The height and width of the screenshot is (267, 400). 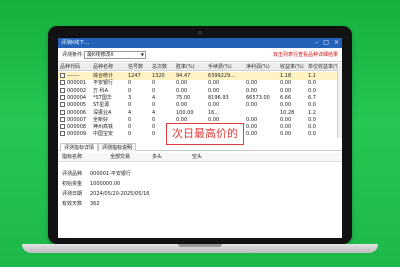 What do you see at coordinates (200, 245) in the screenshot?
I see `laptop-notch` at bounding box center [200, 245].